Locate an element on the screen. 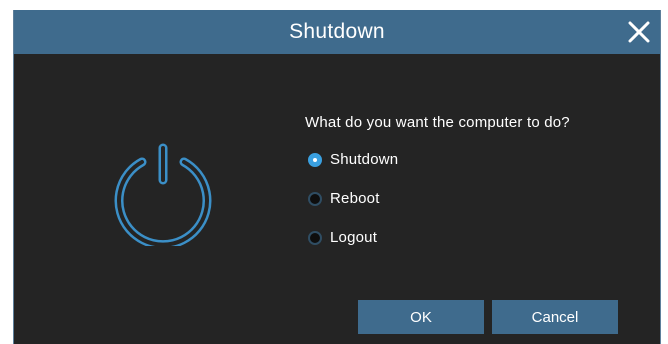 This screenshot has height=344, width=668. dialog-title: Shutdown is located at coordinates (337, 31).